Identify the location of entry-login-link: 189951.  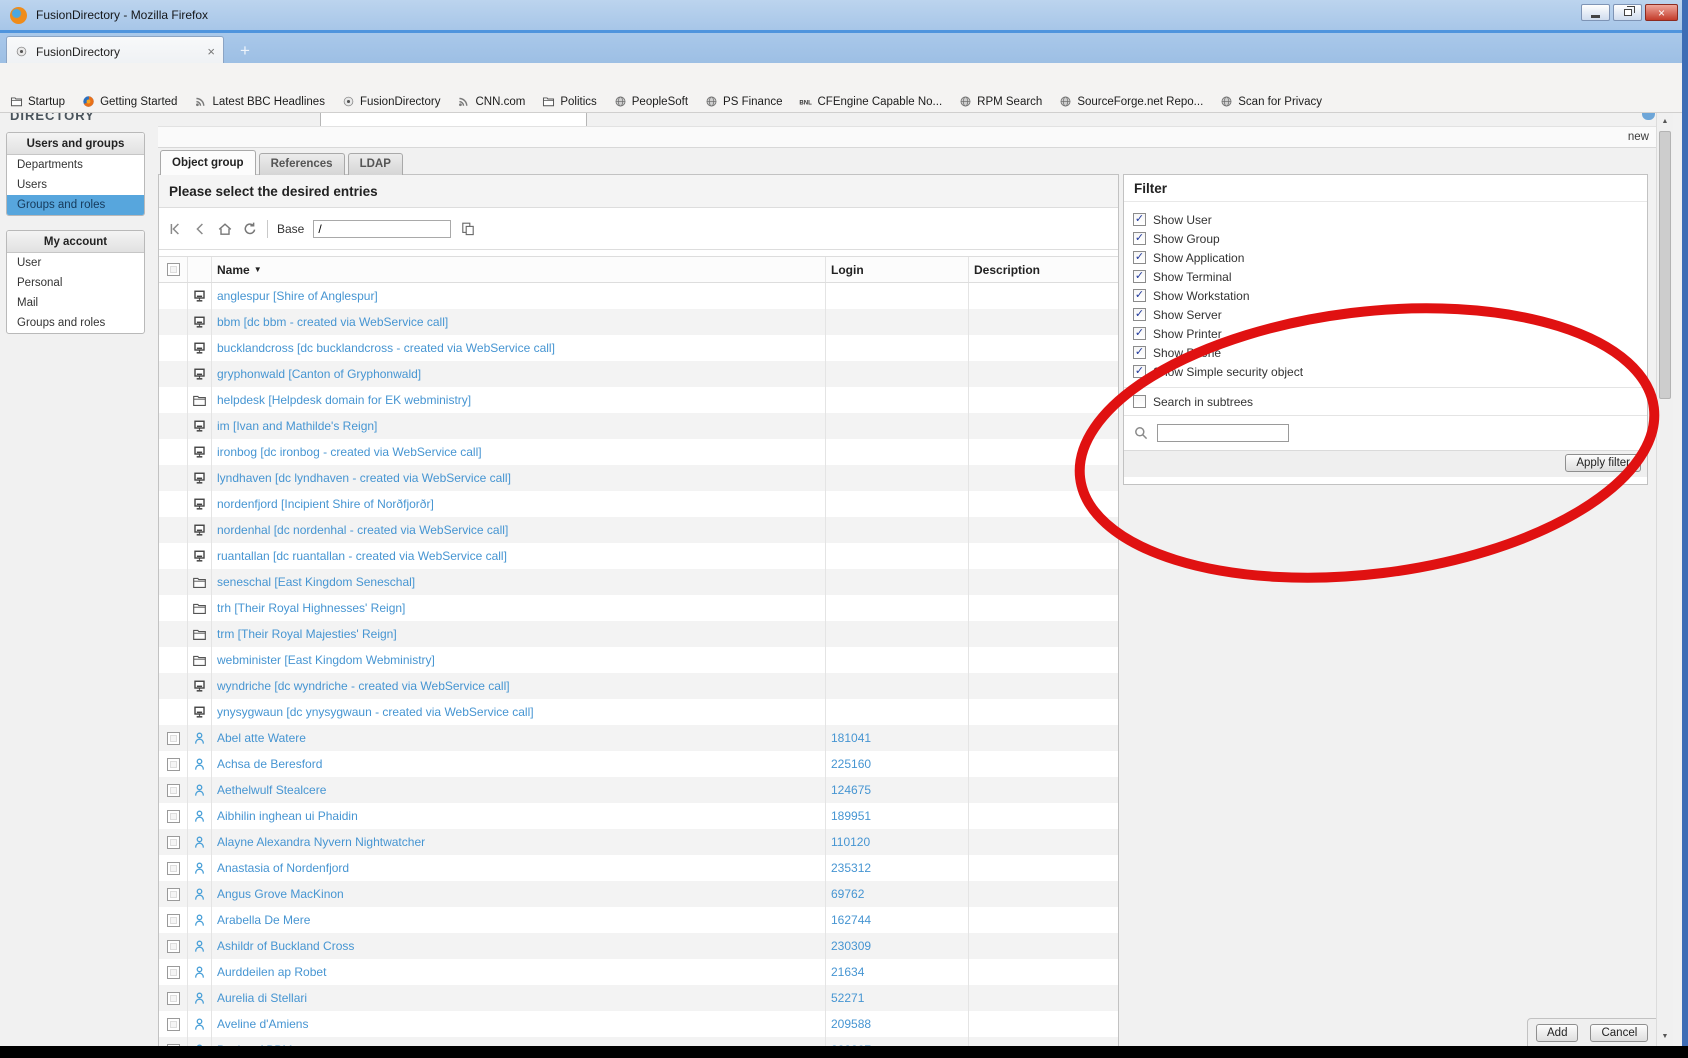
(851, 816).